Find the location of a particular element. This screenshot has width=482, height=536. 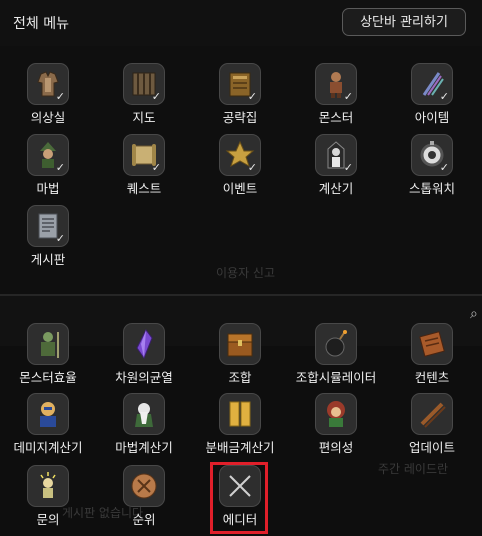

editor-highlight-frame is located at coordinates (239, 498).